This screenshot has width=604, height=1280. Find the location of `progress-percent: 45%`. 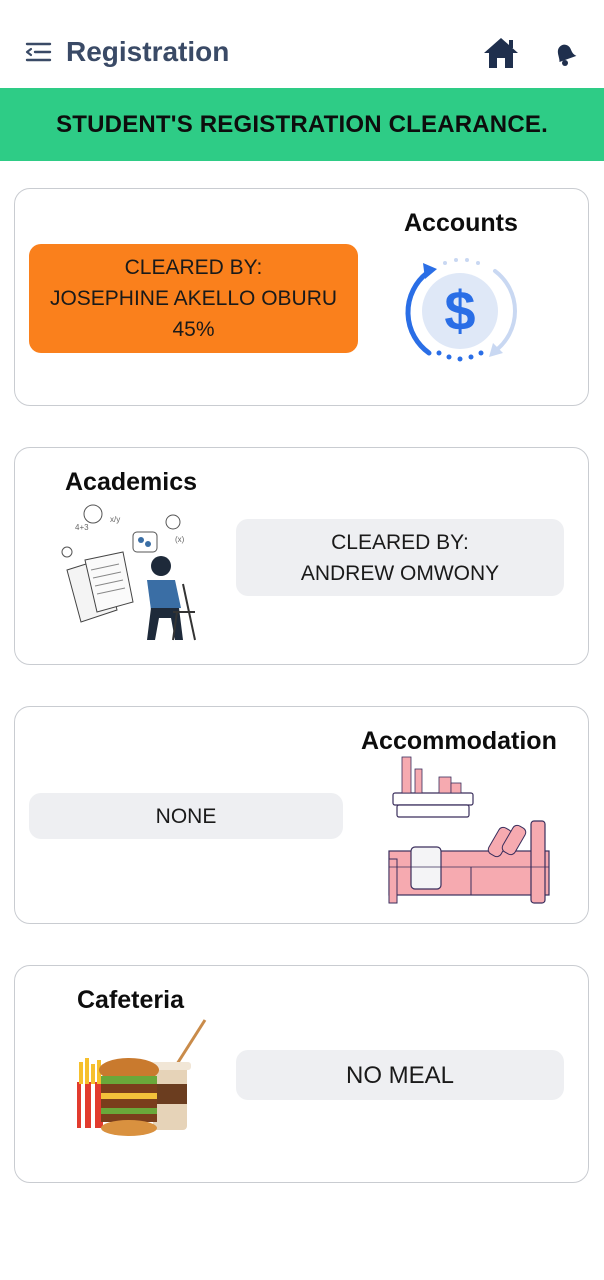

progress-percent: 45% is located at coordinates (193, 329).